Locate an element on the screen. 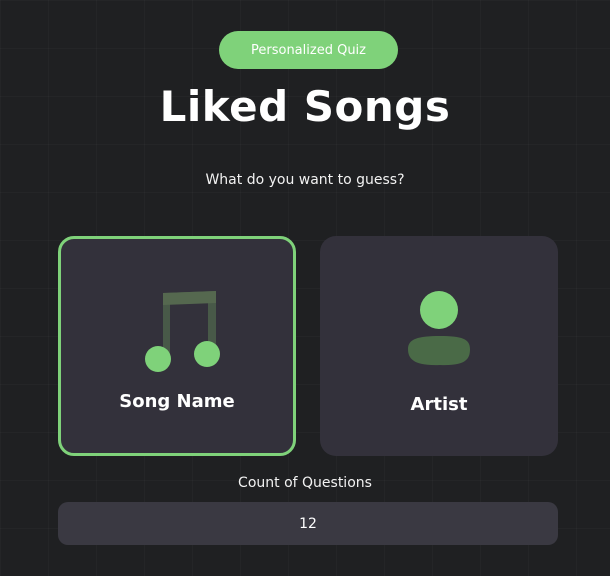 The width and height of the screenshot is (610, 576). artist-option-card: Artist is located at coordinates (439, 346).